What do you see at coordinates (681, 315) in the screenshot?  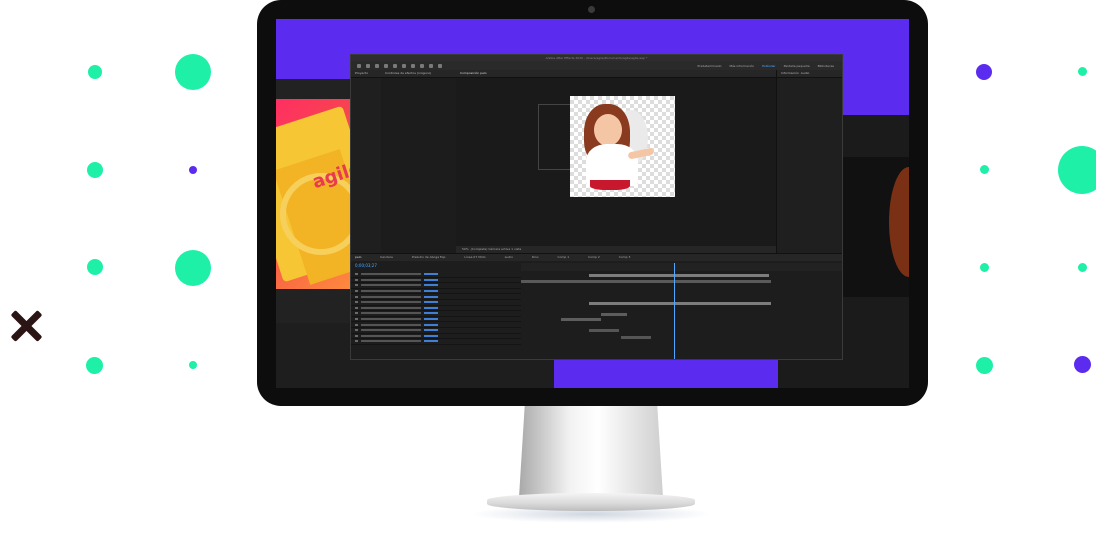 I see `layer-tracks` at bounding box center [681, 315].